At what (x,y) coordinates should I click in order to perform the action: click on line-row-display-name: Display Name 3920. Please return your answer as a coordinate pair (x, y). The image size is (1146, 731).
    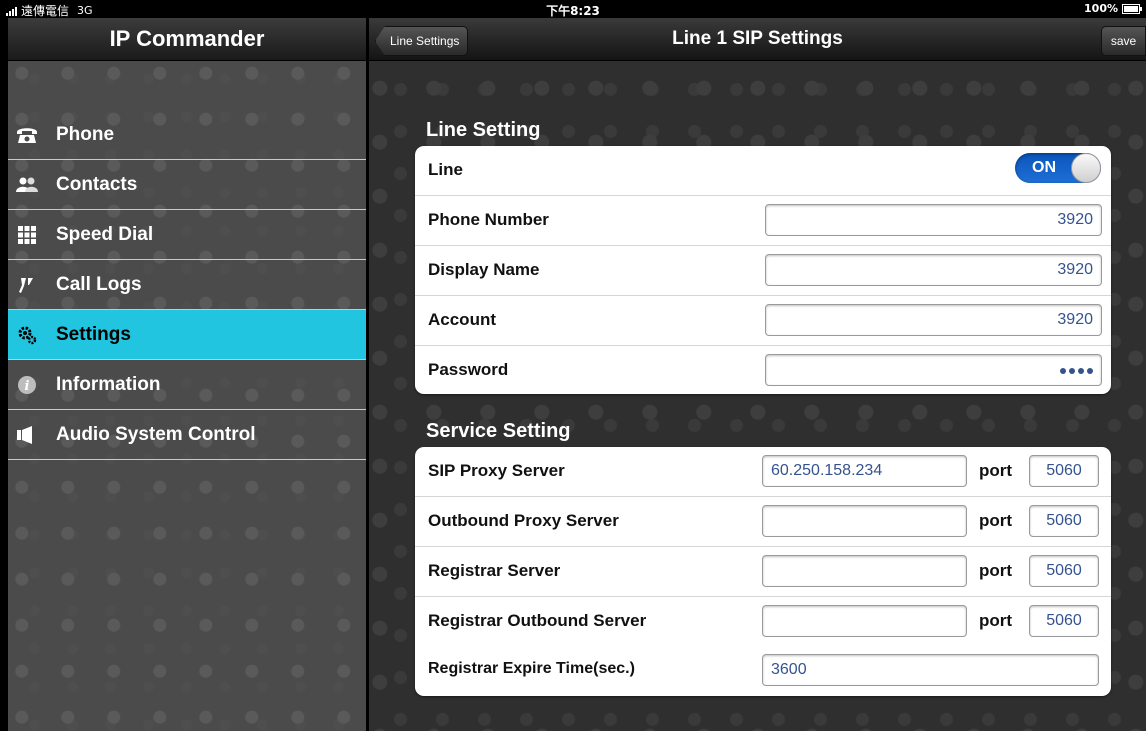
    Looking at the image, I should click on (763, 271).